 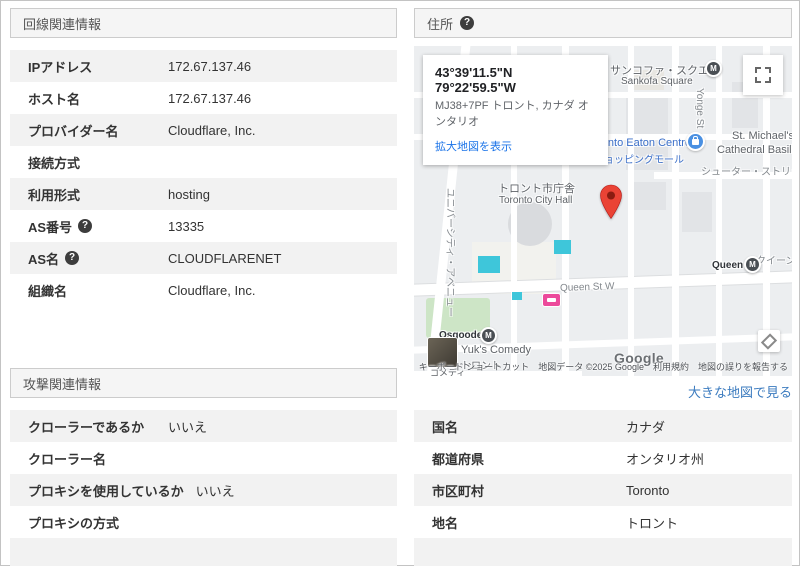 What do you see at coordinates (106, 491) in the screenshot?
I see `row-label: プロキシを使用しているか` at bounding box center [106, 491].